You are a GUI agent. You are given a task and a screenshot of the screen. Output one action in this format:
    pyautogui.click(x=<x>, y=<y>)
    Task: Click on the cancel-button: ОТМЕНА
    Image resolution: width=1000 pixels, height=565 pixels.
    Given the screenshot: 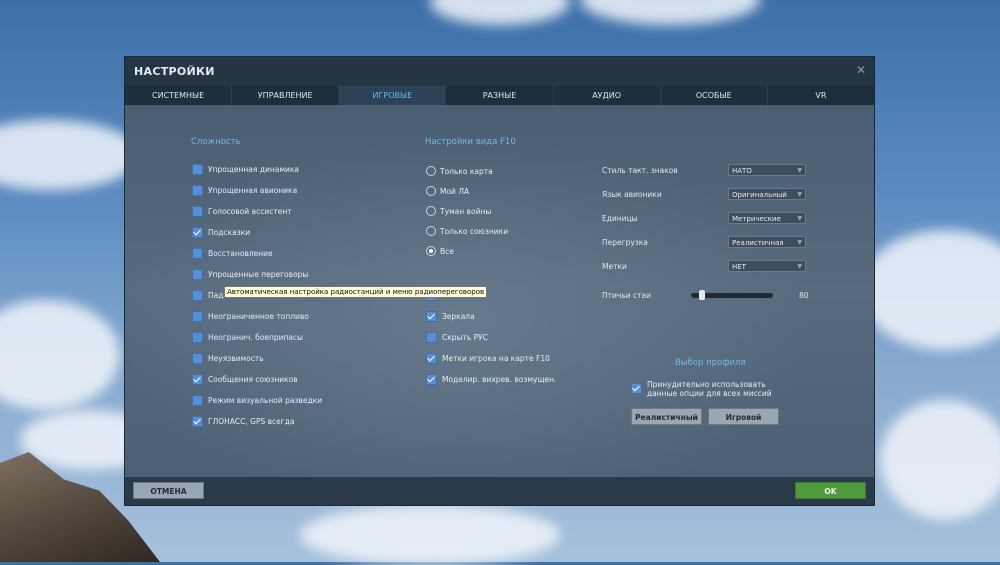 What is the action you would take?
    pyautogui.click(x=168, y=490)
    